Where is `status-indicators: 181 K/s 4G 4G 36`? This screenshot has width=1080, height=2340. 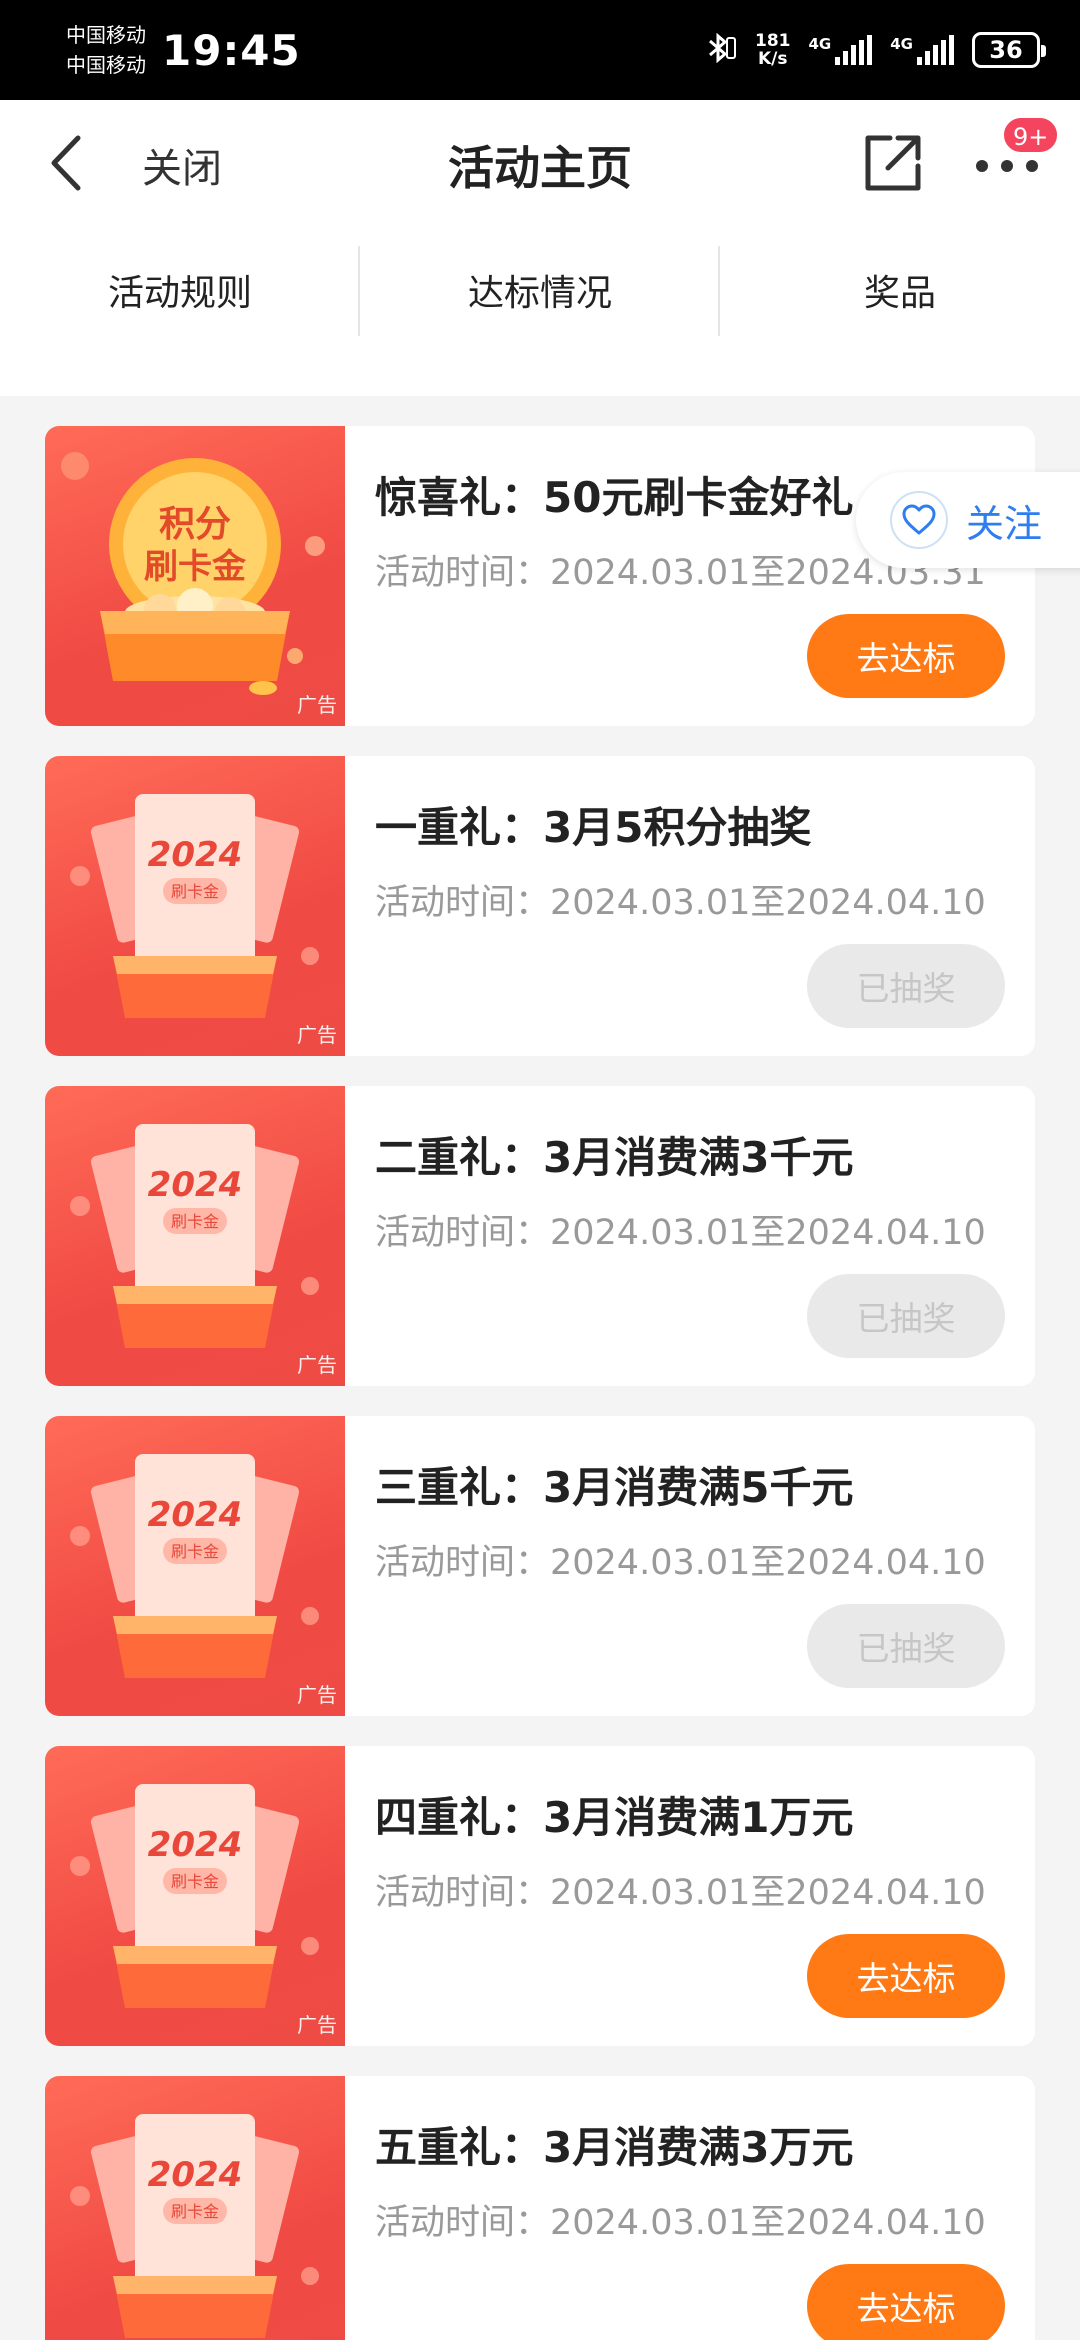 status-indicators: 181 K/s 4G 4G 36 is located at coordinates (873, 50).